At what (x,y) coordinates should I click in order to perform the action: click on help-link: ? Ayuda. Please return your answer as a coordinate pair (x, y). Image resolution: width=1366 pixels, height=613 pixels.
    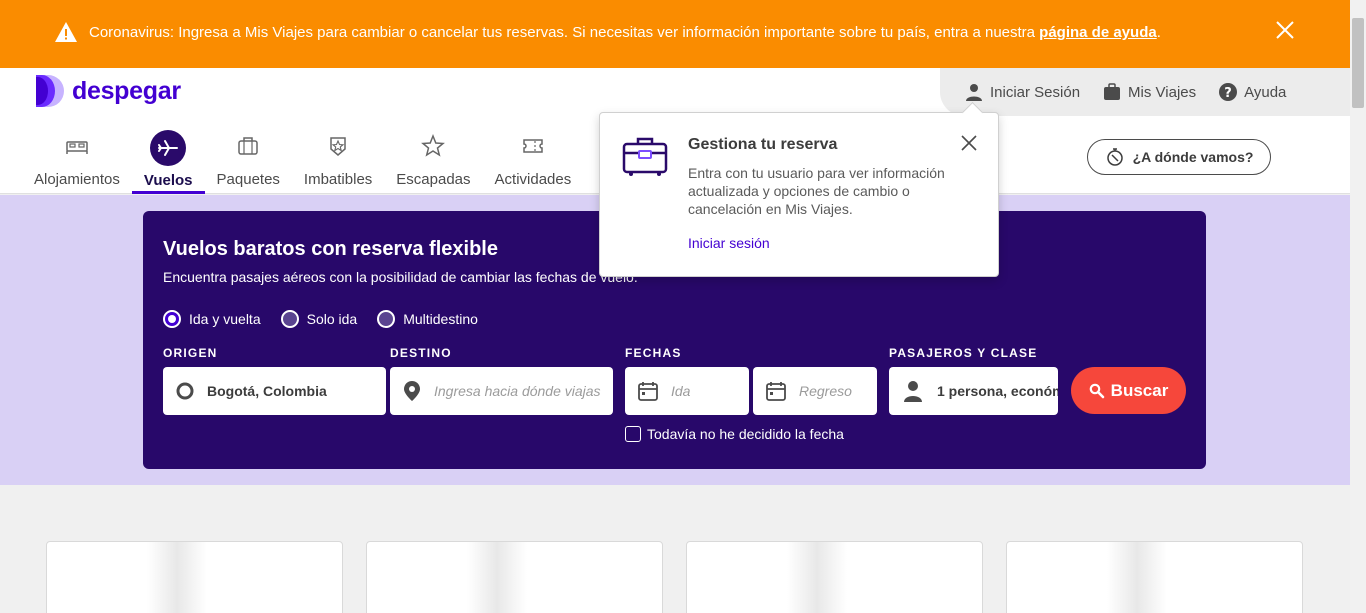
    Looking at the image, I should click on (1252, 92).